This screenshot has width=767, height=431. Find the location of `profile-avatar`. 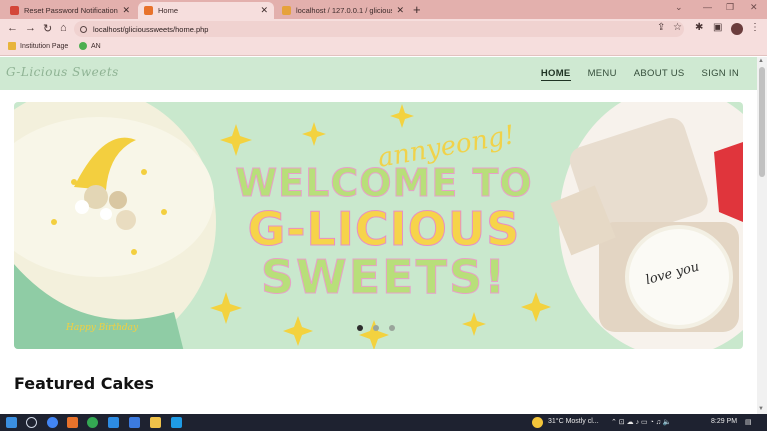

profile-avatar is located at coordinates (737, 29).